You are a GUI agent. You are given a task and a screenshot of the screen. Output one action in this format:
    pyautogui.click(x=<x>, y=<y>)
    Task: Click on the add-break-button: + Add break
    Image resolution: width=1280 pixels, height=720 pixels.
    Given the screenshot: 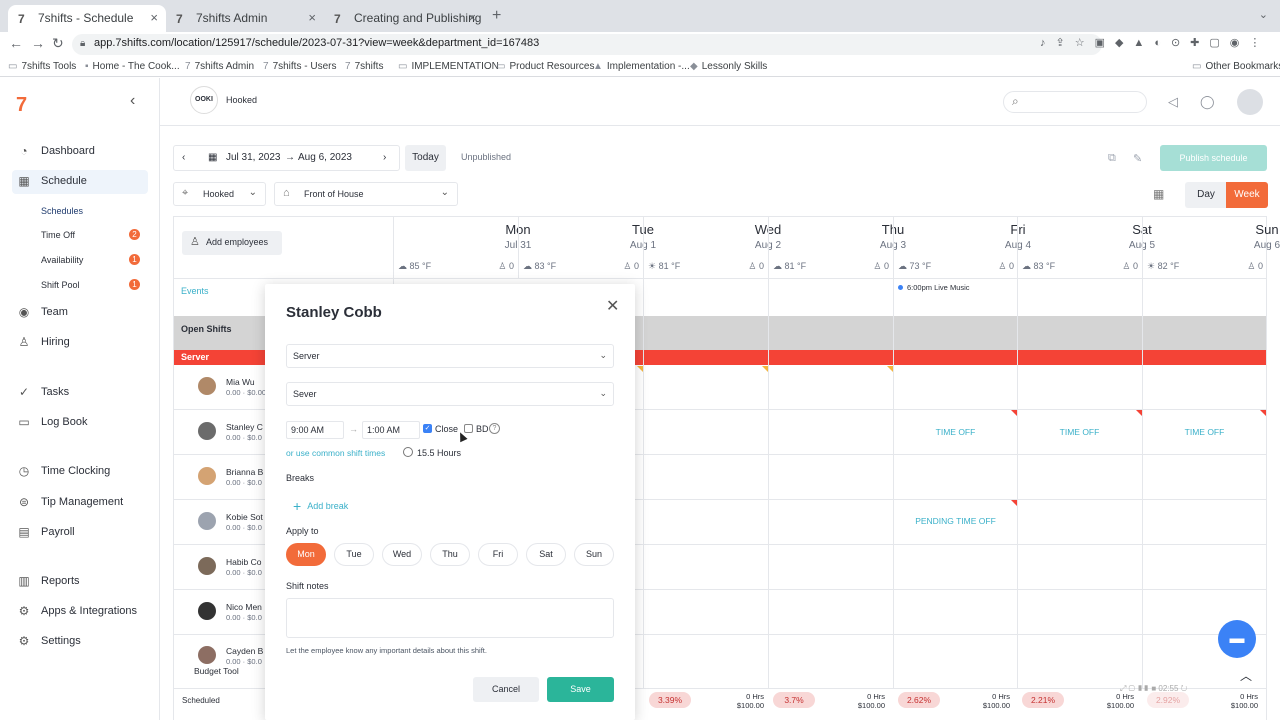 What is the action you would take?
    pyautogui.click(x=320, y=506)
    